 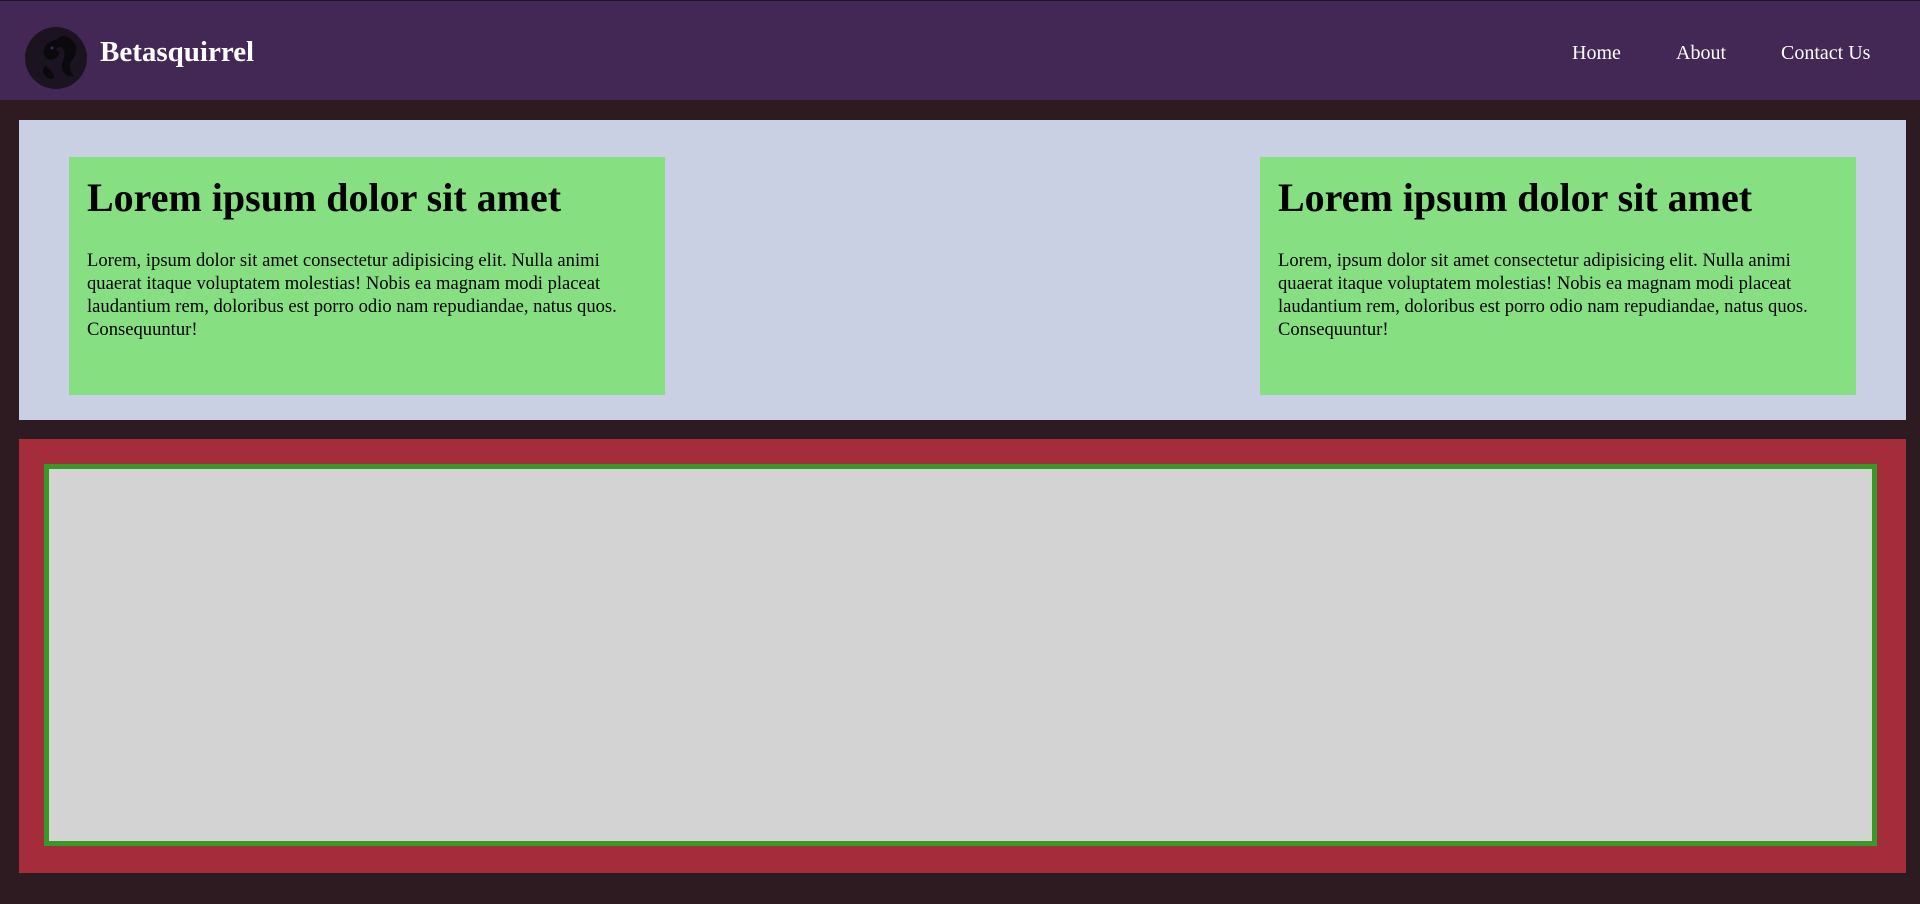 What do you see at coordinates (56, 58) in the screenshot?
I see `squirrel-logo-icon` at bounding box center [56, 58].